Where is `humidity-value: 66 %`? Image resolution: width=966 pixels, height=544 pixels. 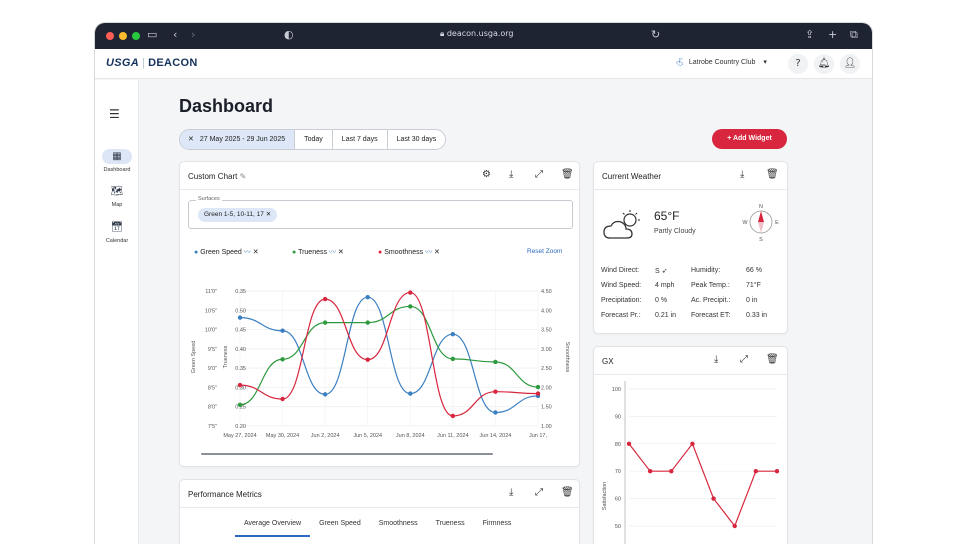 humidity-value: 66 % is located at coordinates (754, 270).